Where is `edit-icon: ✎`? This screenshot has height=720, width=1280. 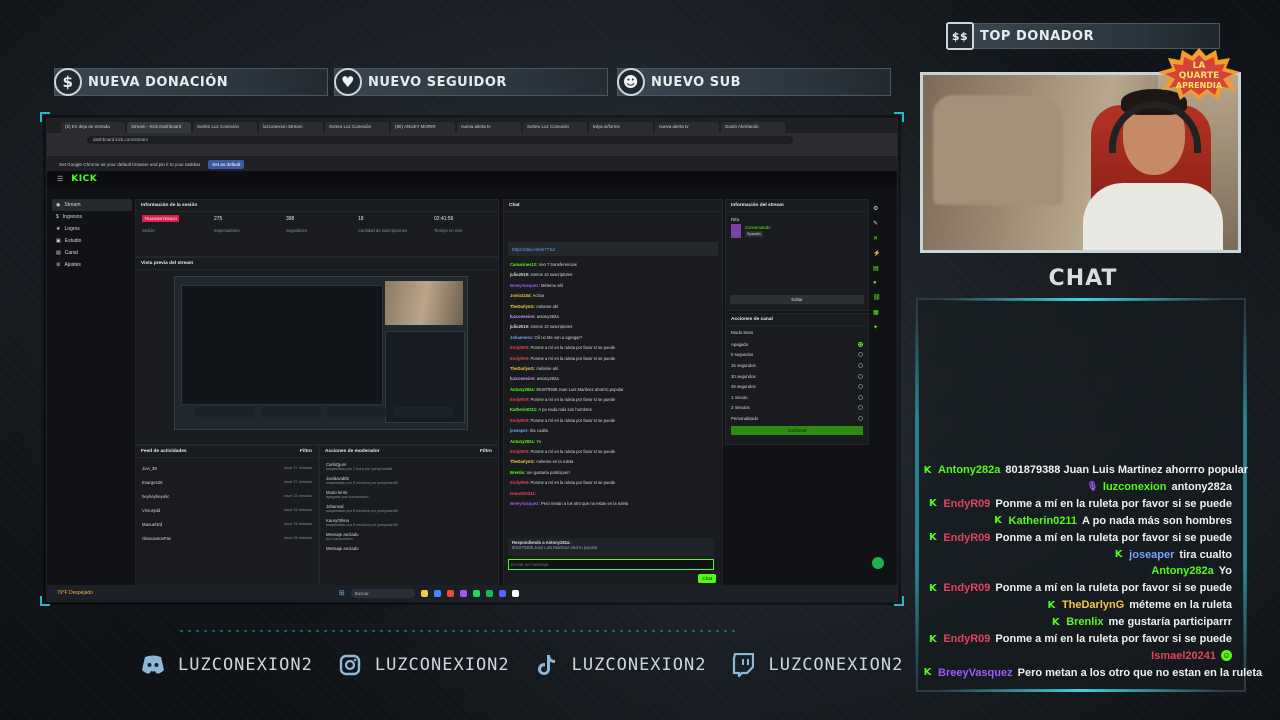 edit-icon: ✎ is located at coordinates (879, 223).